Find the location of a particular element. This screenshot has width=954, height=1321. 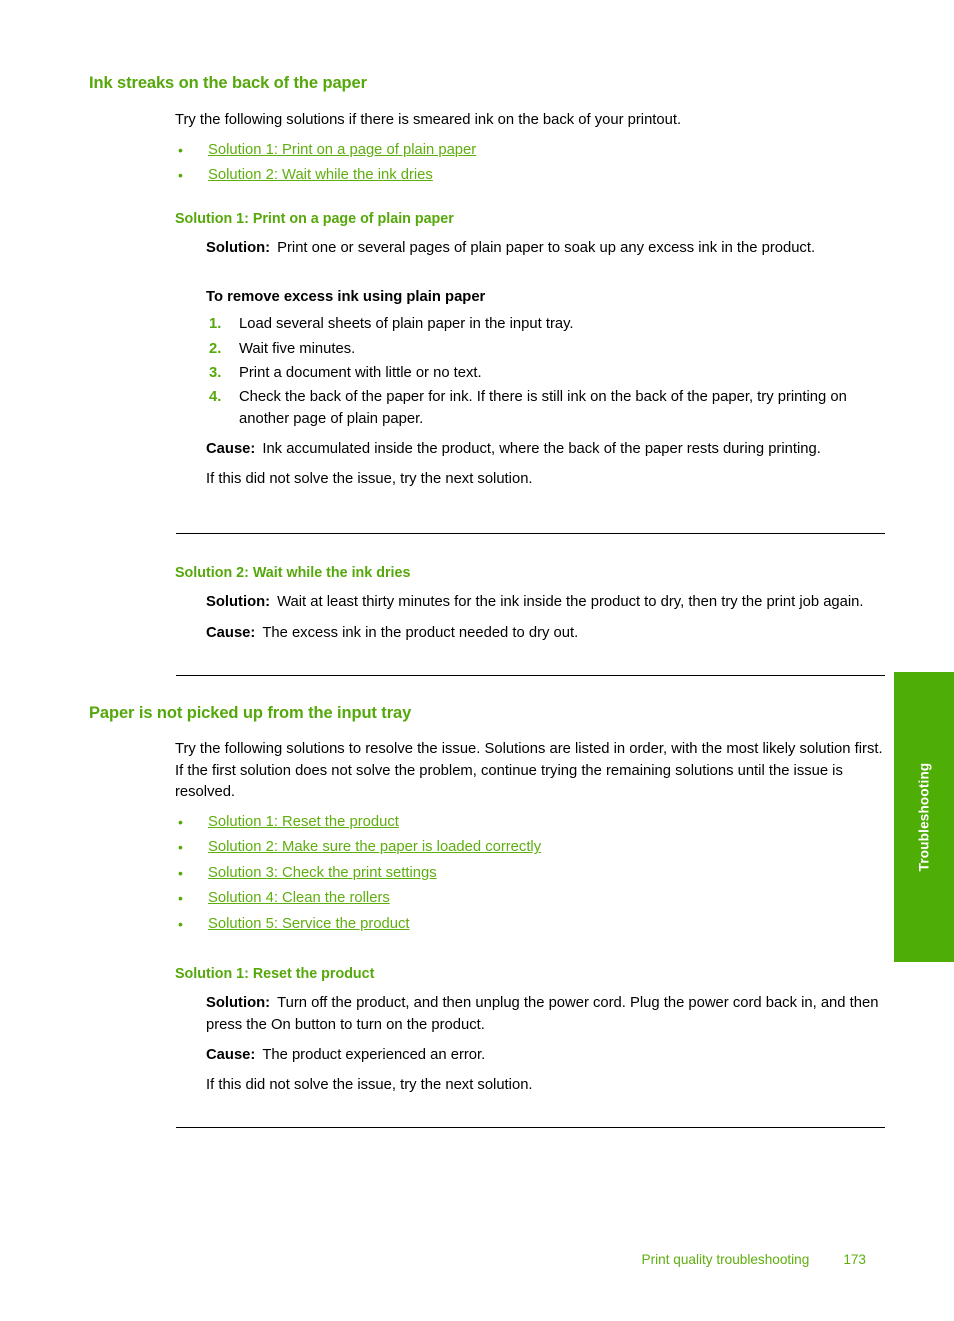

procedure-title-remove-excess-ink: To remove excess ink using plain paper is located at coordinates (346, 297).